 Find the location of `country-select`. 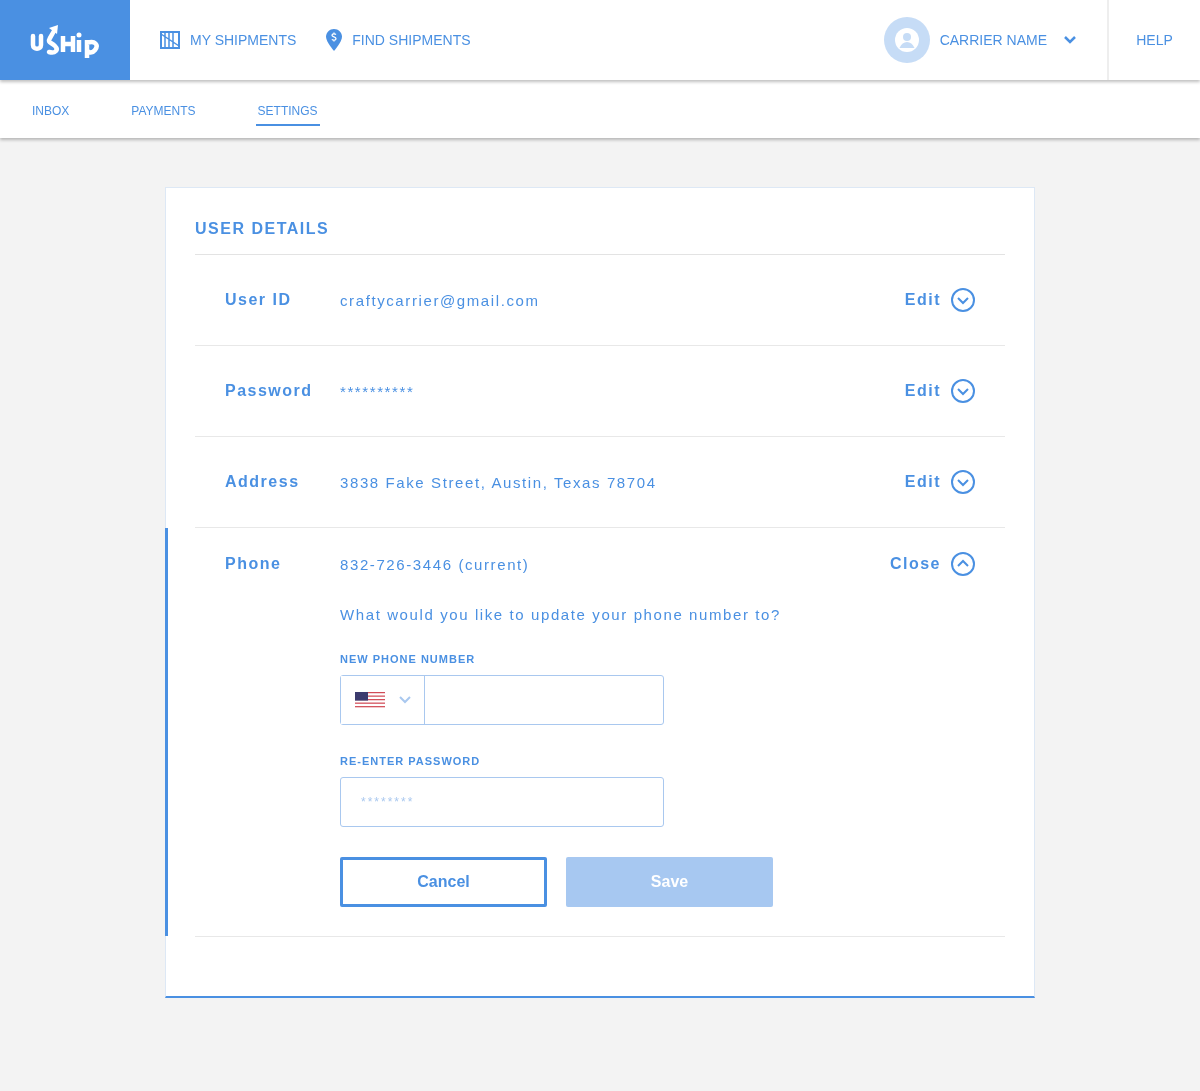

country-select is located at coordinates (383, 700).